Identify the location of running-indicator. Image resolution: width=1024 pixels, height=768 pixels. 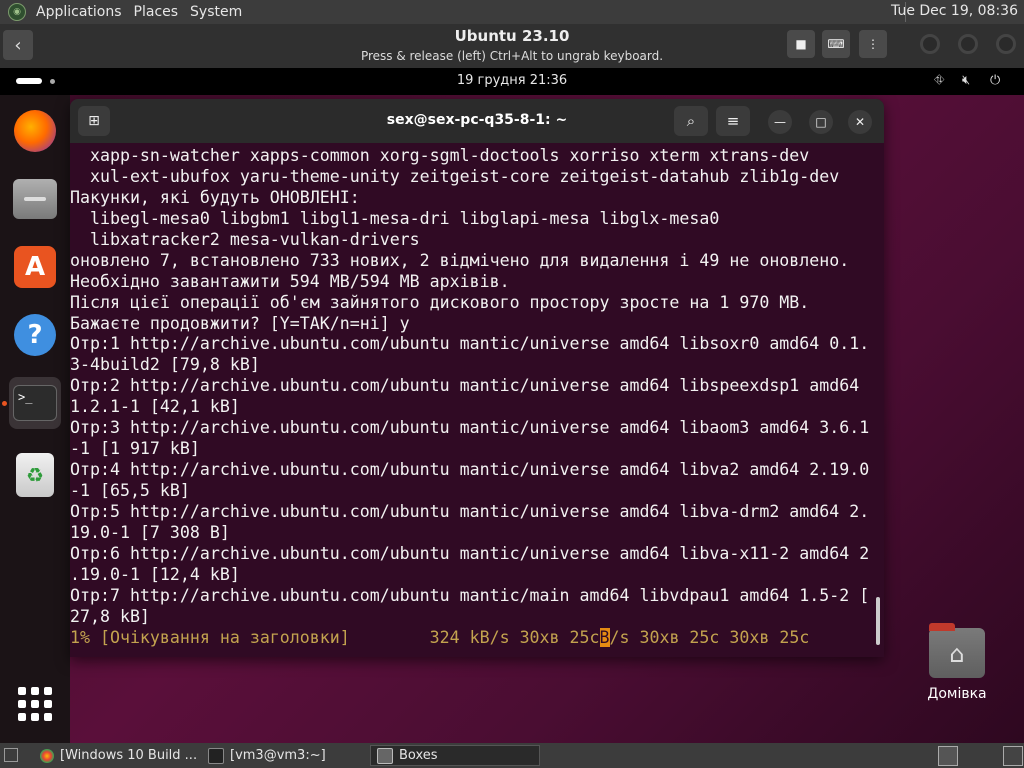
(4, 403).